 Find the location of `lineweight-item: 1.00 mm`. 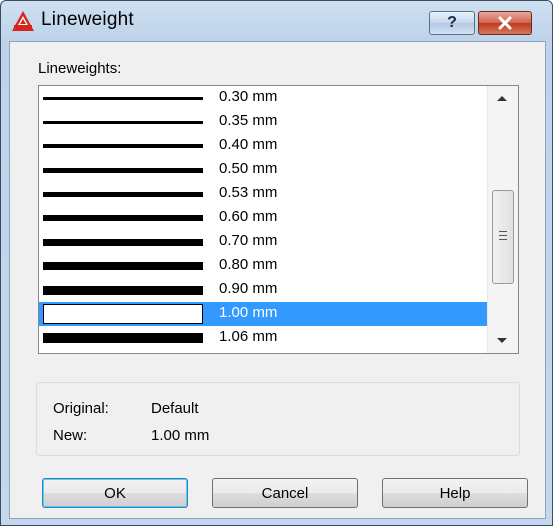

lineweight-item: 1.00 mm is located at coordinates (263, 314).